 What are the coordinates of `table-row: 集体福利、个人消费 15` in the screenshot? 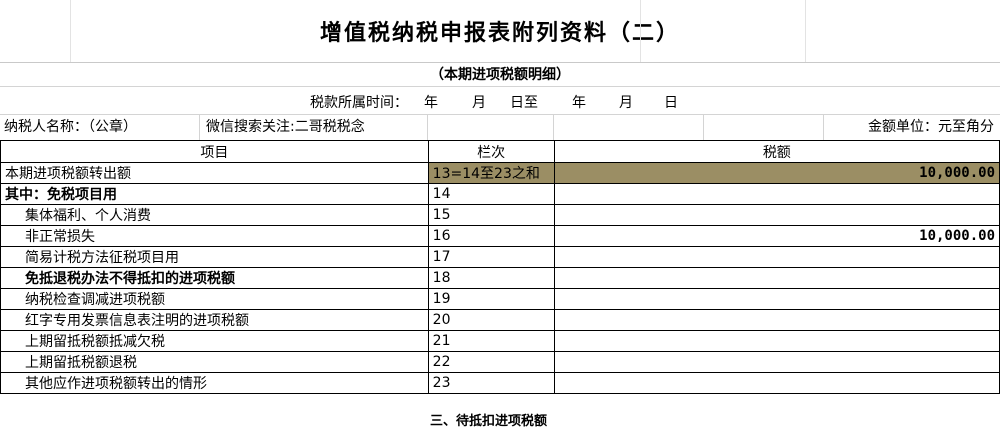 It's located at (500, 215).